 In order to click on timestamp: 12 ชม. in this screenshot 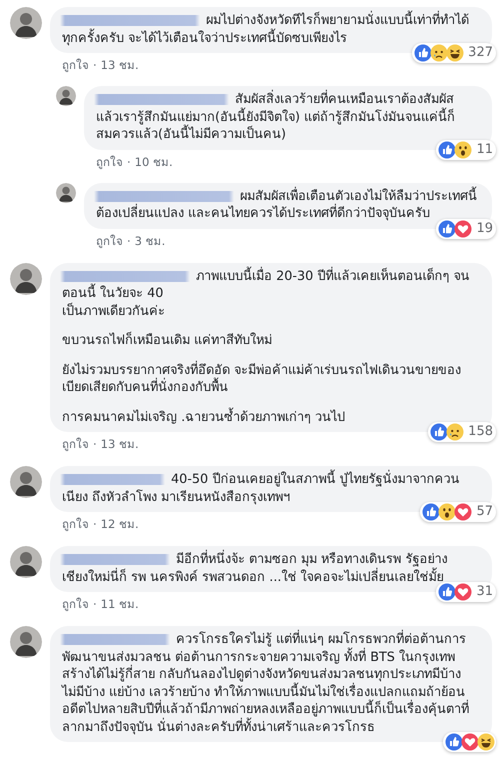, I will do `click(119, 524)`.